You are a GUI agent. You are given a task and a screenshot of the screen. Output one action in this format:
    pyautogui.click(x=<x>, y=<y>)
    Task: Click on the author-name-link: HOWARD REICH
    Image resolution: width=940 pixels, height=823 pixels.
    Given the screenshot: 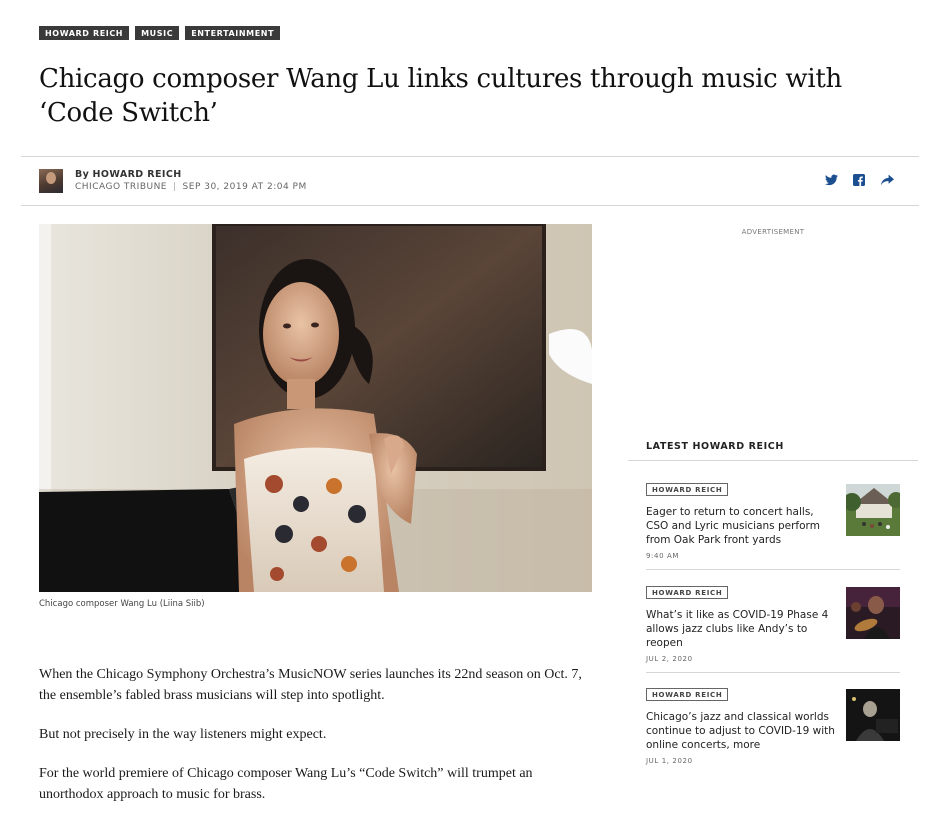 What is the action you would take?
    pyautogui.click(x=137, y=174)
    